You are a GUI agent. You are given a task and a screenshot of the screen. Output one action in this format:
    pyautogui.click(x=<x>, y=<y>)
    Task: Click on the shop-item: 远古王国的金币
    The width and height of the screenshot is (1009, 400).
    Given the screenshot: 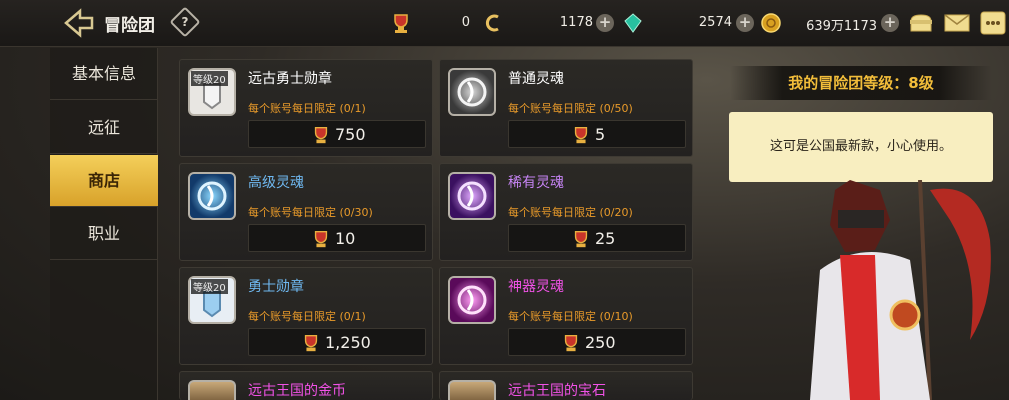 What is the action you would take?
    pyautogui.click(x=306, y=385)
    